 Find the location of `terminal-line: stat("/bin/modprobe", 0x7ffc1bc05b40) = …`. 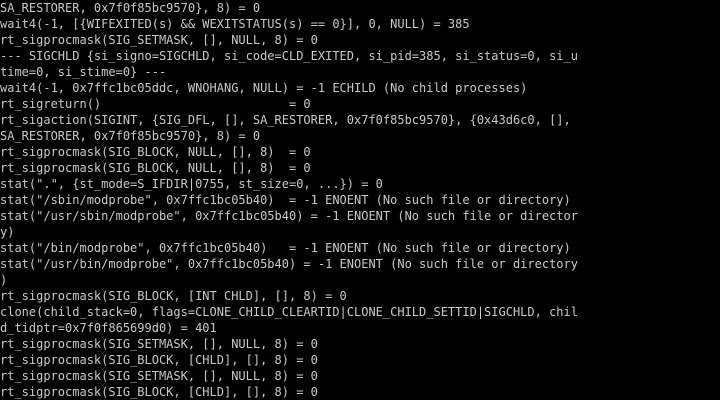

terminal-line: stat("/bin/modprobe", 0x7ffc1bc05b40) = … is located at coordinates (285, 248).